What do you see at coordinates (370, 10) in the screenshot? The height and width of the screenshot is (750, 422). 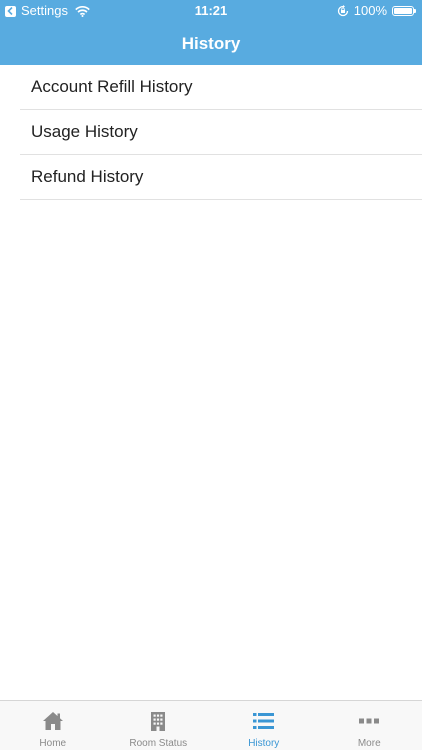 I see `battery-percent: 100%` at bounding box center [370, 10].